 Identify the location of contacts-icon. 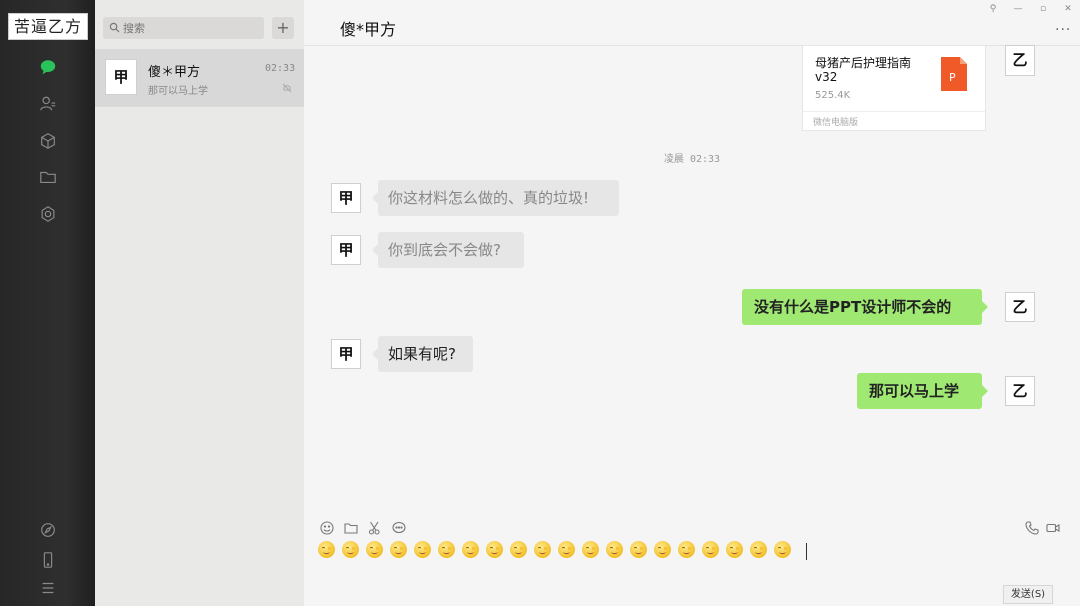
(48, 104).